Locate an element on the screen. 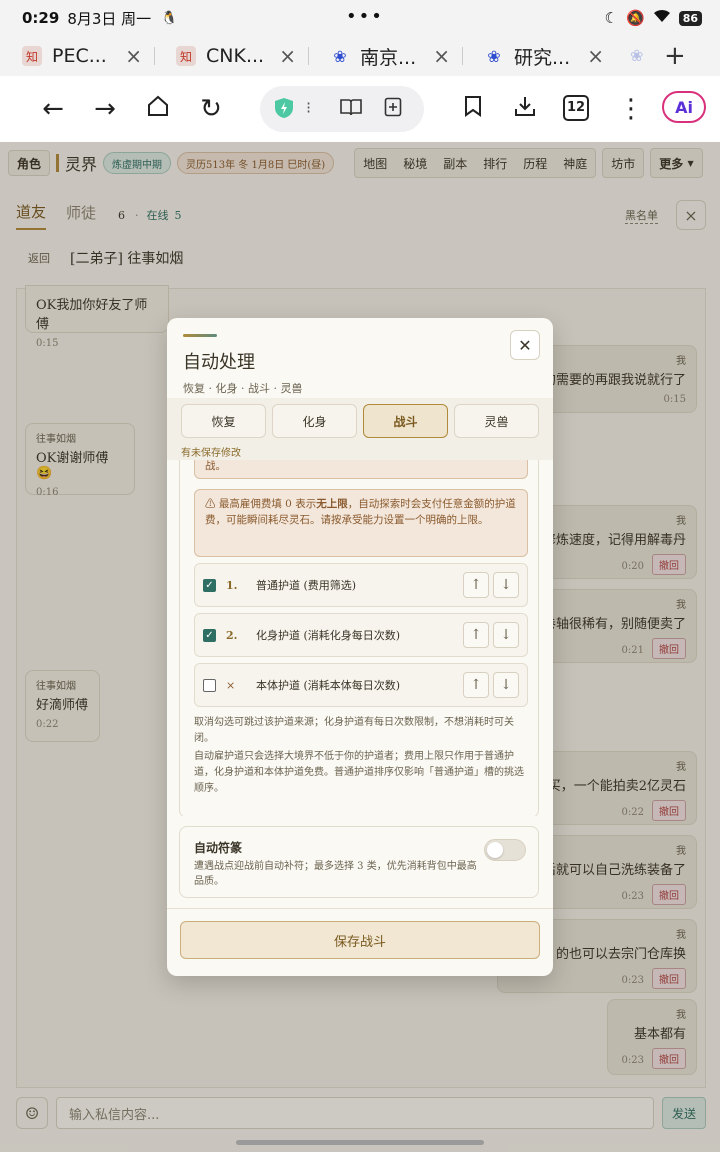 The width and height of the screenshot is (720, 1152). home-indicator is located at coordinates (360, 1142).